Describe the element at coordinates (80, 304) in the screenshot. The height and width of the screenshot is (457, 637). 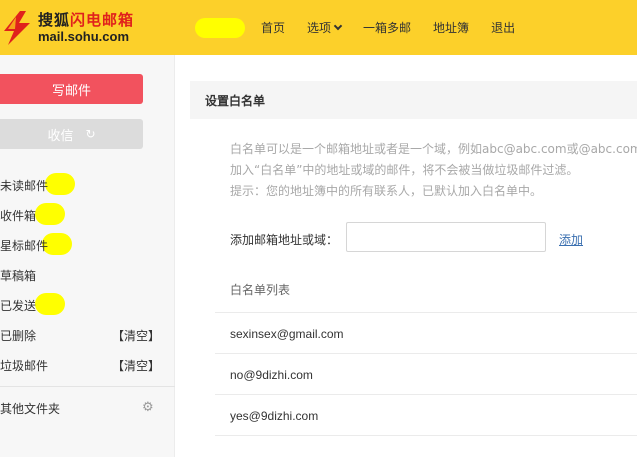
I see `folder-sent: 已发送` at that location.